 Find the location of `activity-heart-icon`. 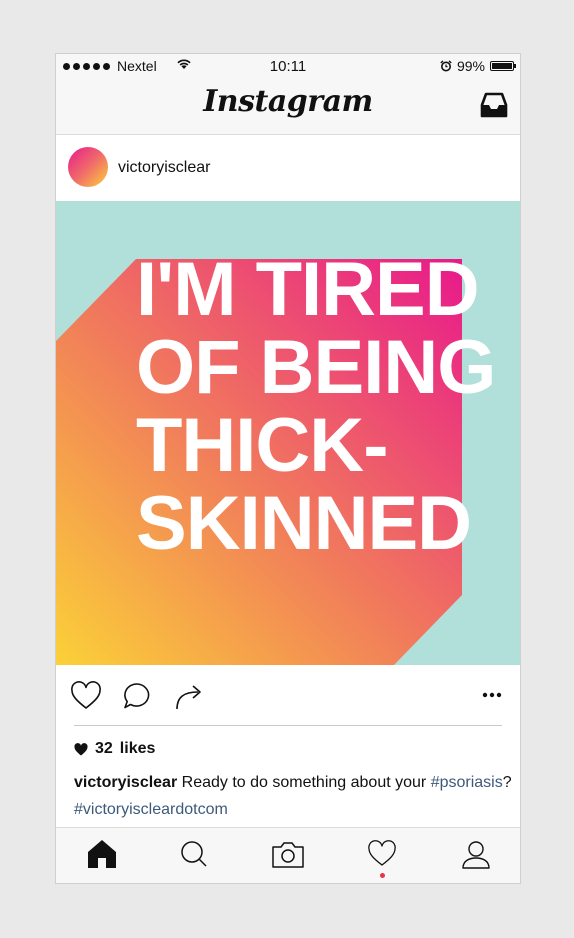

activity-heart-icon is located at coordinates (382, 853).